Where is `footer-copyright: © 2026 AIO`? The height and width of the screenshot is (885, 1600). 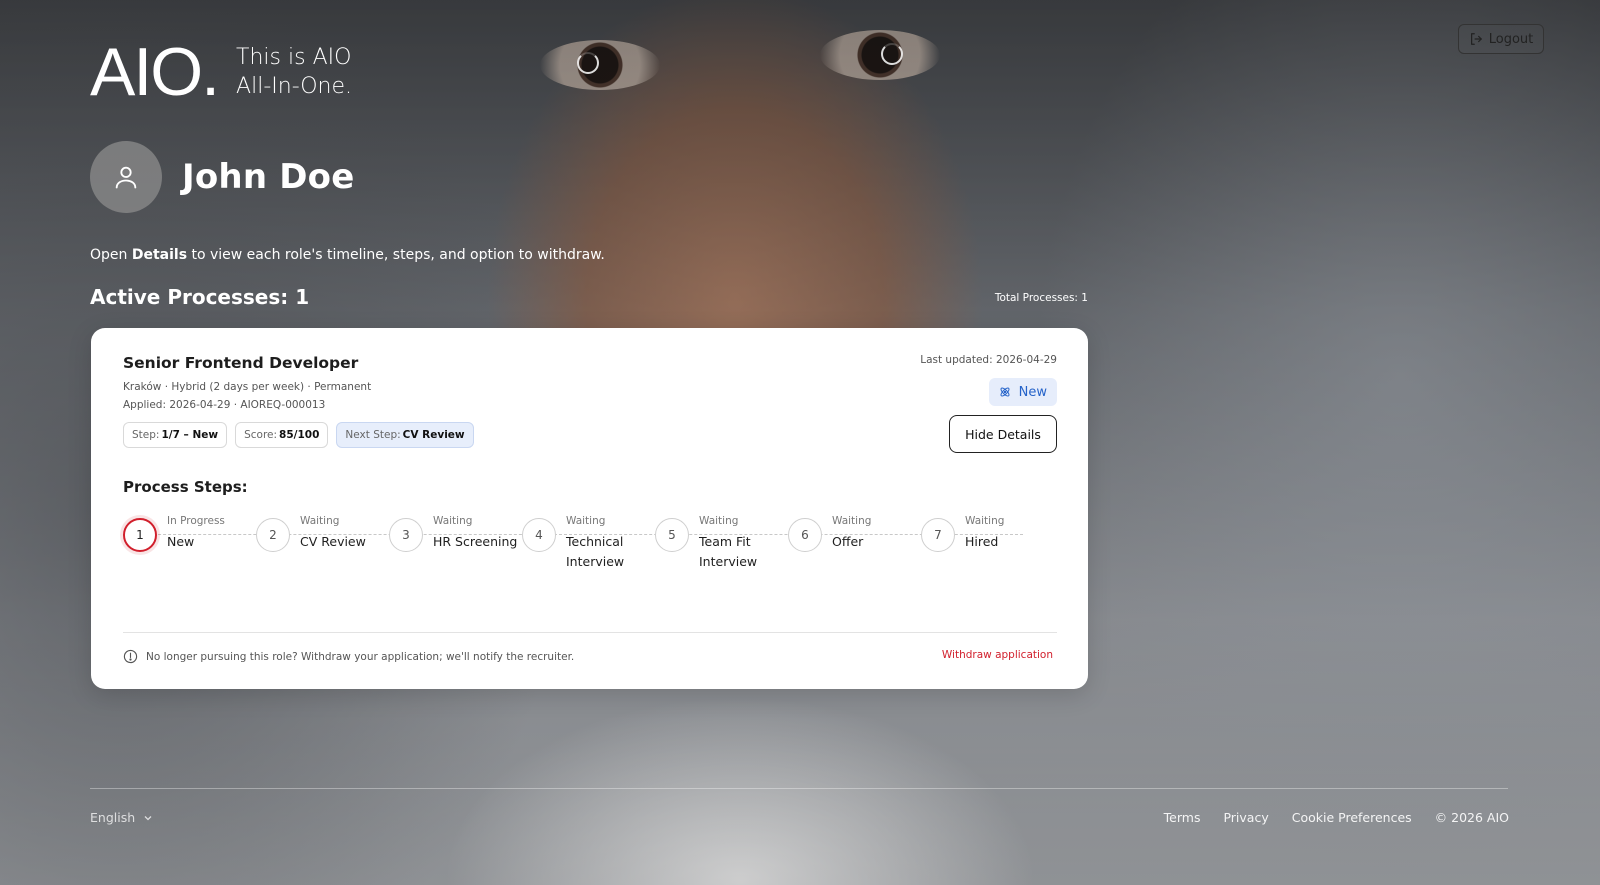 footer-copyright: © 2026 AIO is located at coordinates (1471, 817).